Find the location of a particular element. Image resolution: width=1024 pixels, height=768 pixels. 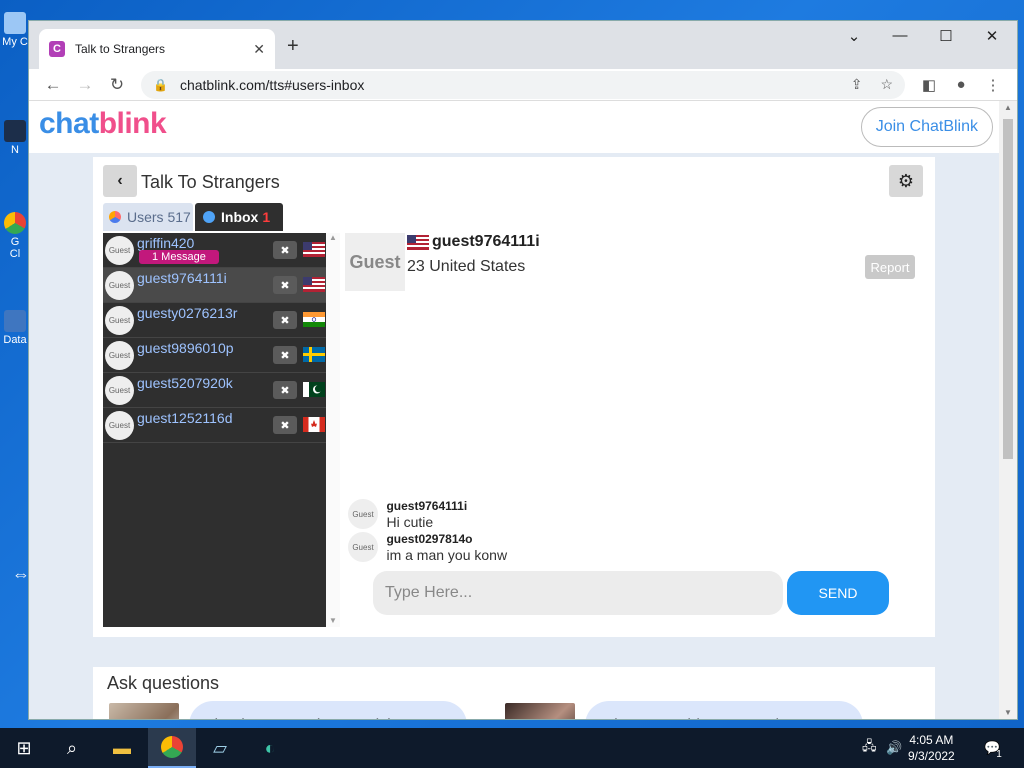

list-item: Guest guest5207920k ✖ is located at coordinates (214, 390).